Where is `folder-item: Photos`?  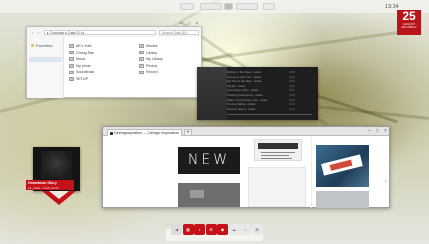 folder-item: Photos is located at coordinates (151, 66).